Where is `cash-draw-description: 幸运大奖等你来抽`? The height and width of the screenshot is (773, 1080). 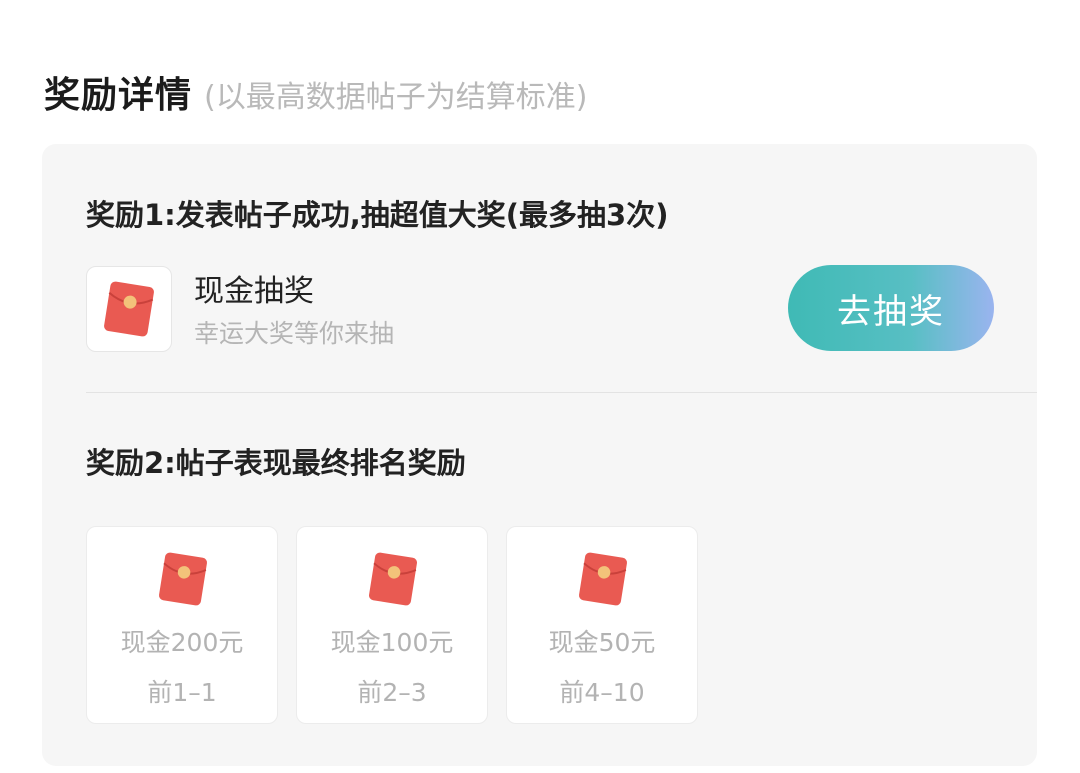 cash-draw-description: 幸运大奖等你来抽 is located at coordinates (294, 333).